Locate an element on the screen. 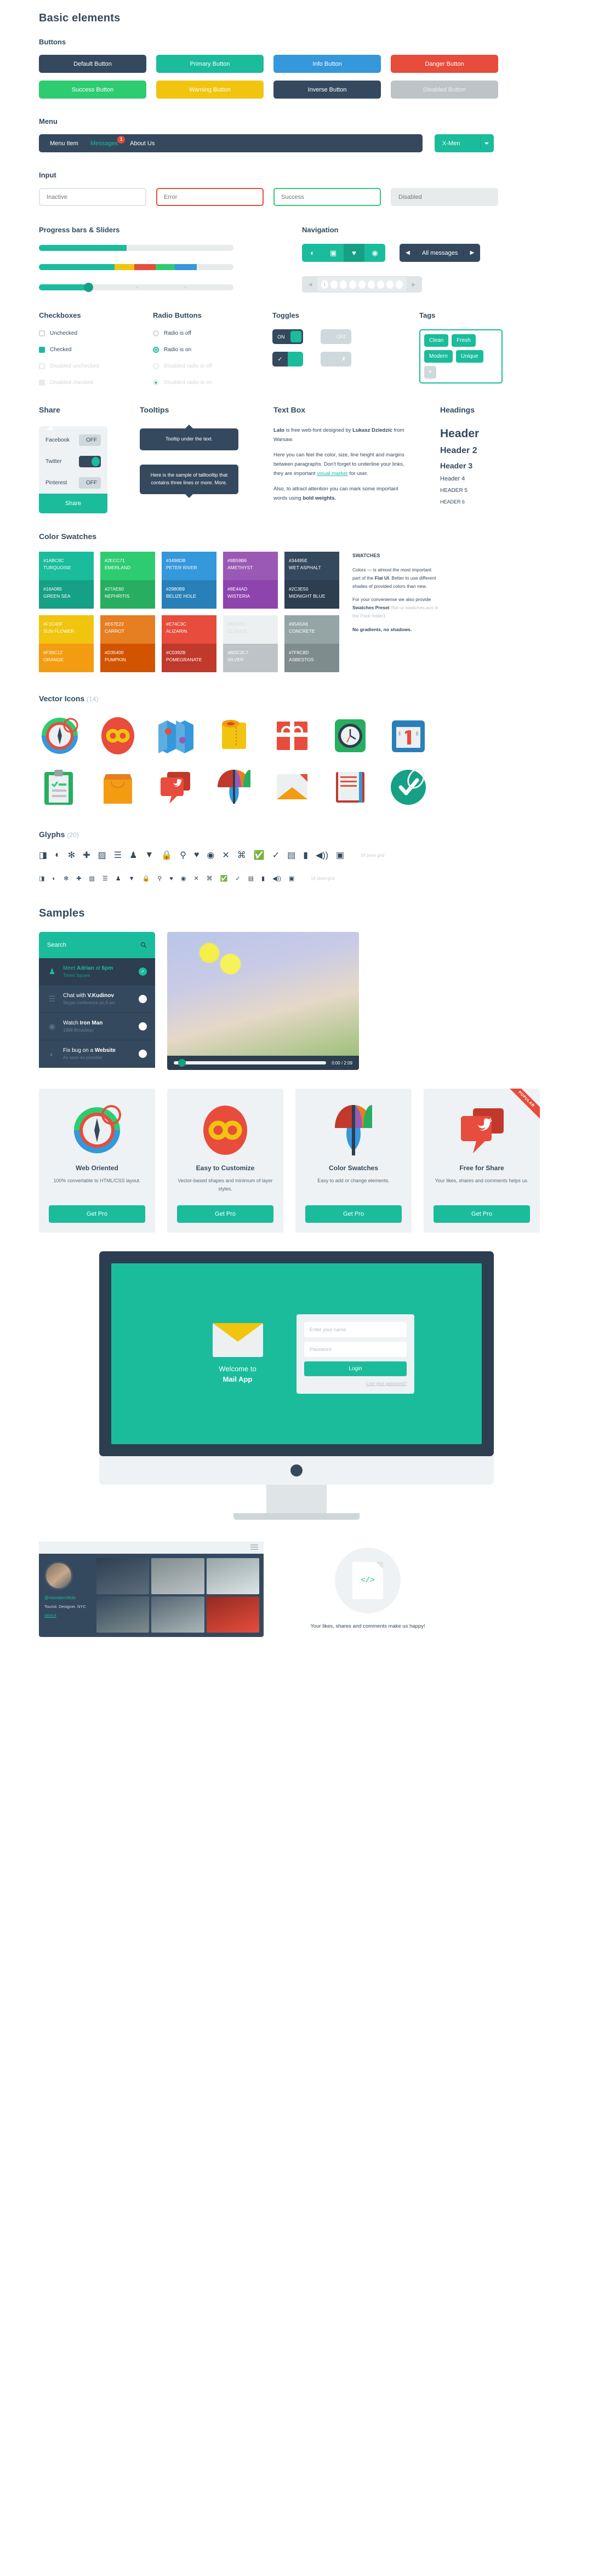 The image size is (593, 2576). toggle-off: OFF is located at coordinates (336, 336).